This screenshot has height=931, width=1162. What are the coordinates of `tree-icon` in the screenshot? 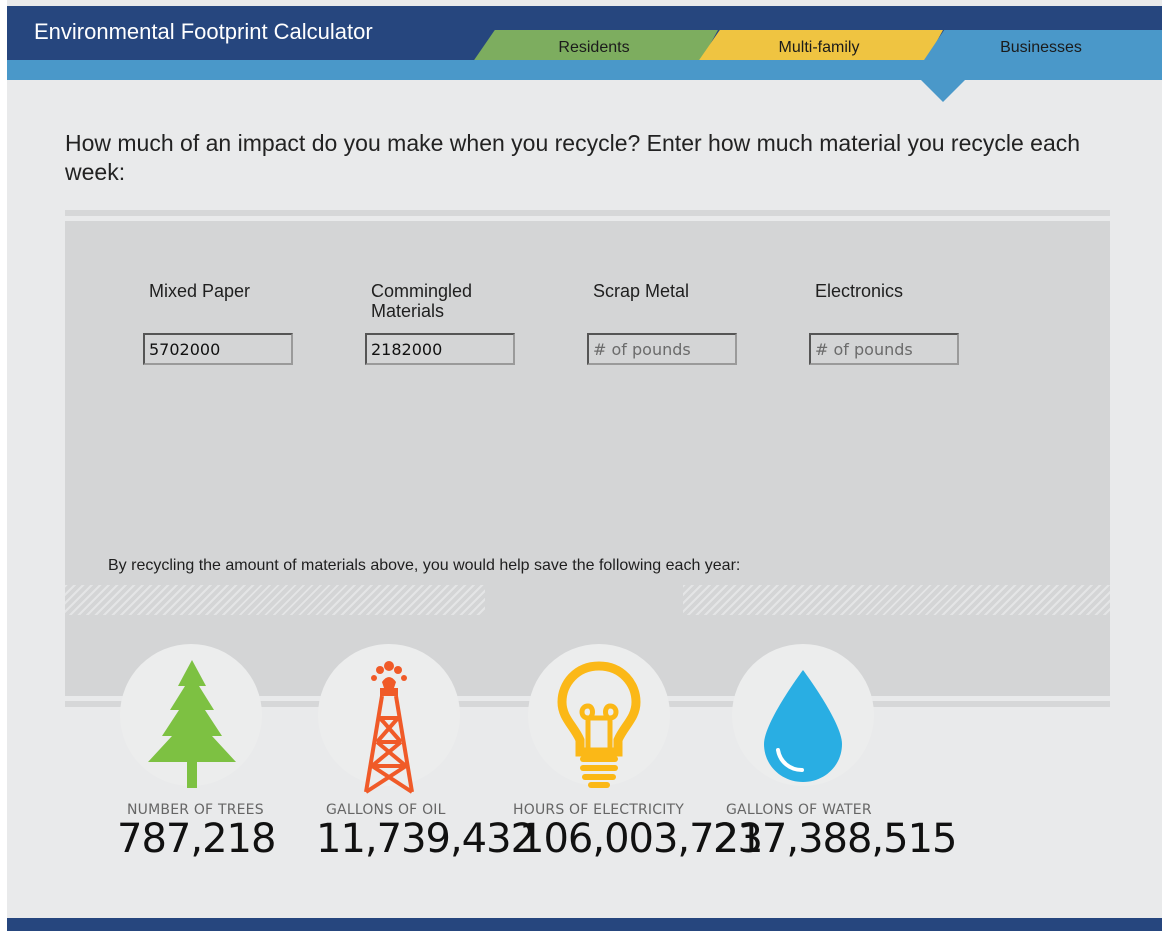 It's located at (192, 724).